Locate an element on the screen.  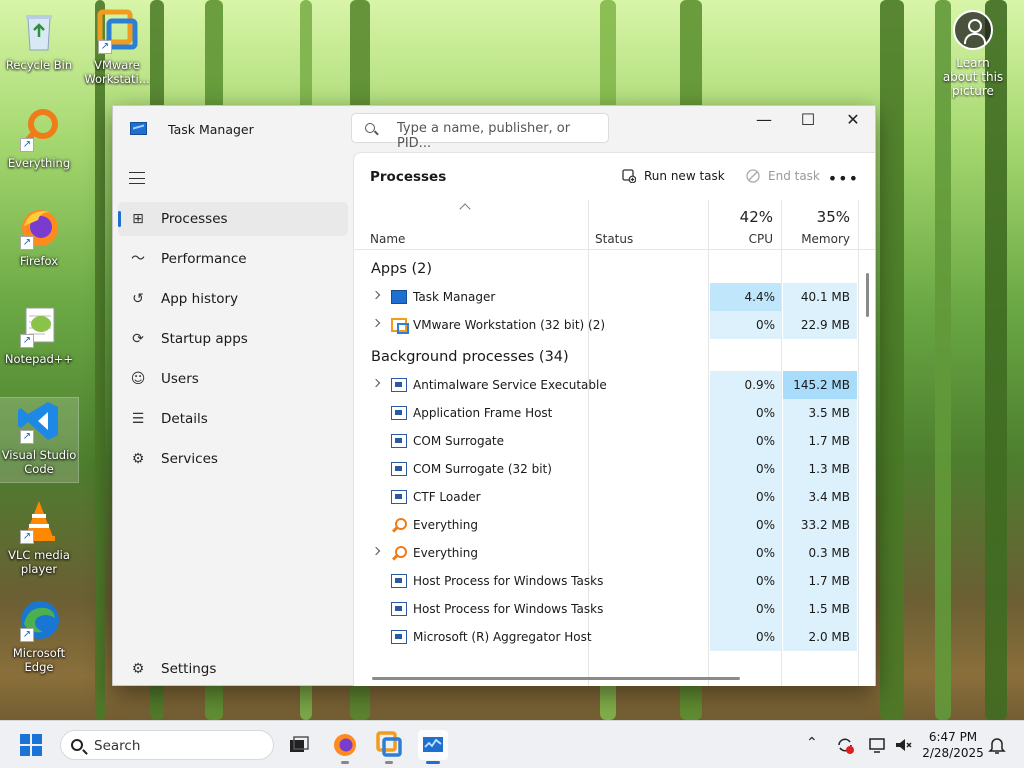
taskbar-search: Search is located at coordinates (167, 745).